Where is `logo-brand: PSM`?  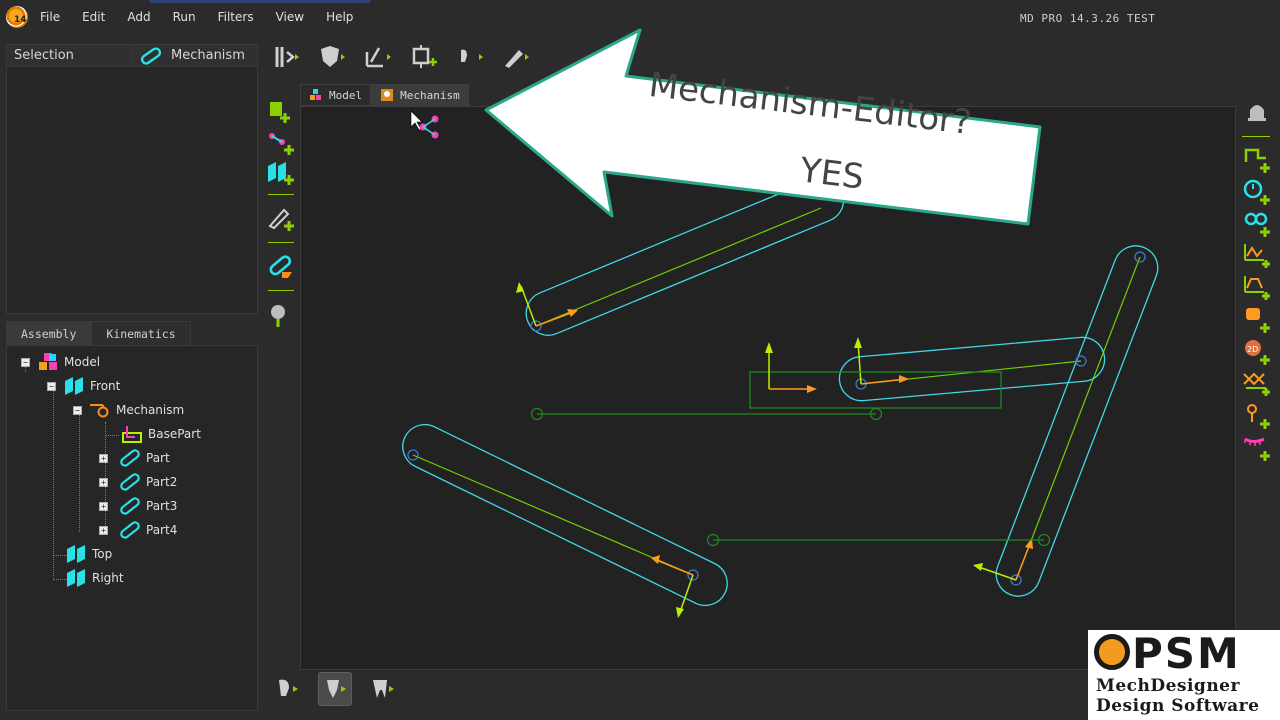
logo-brand: PSM is located at coordinates (1186, 653).